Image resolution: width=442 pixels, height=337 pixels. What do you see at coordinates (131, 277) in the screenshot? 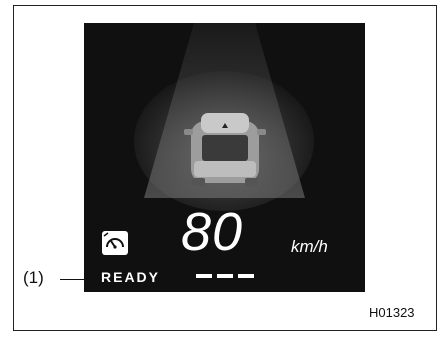
I see `ready-status-text: READY` at bounding box center [131, 277].